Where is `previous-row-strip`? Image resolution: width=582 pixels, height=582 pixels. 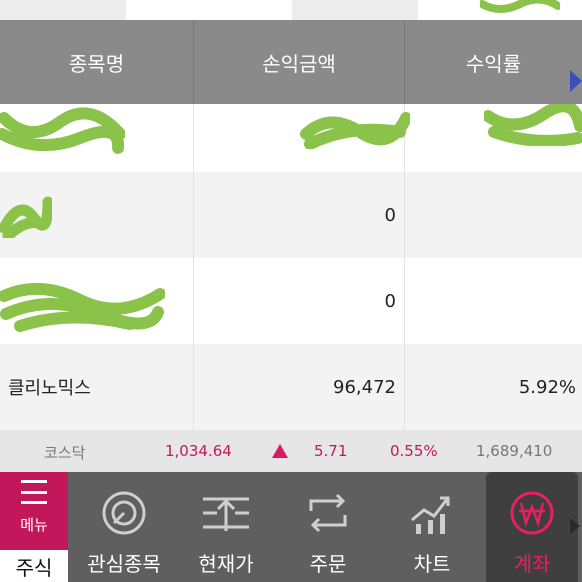 previous-row-strip is located at coordinates (291, 10).